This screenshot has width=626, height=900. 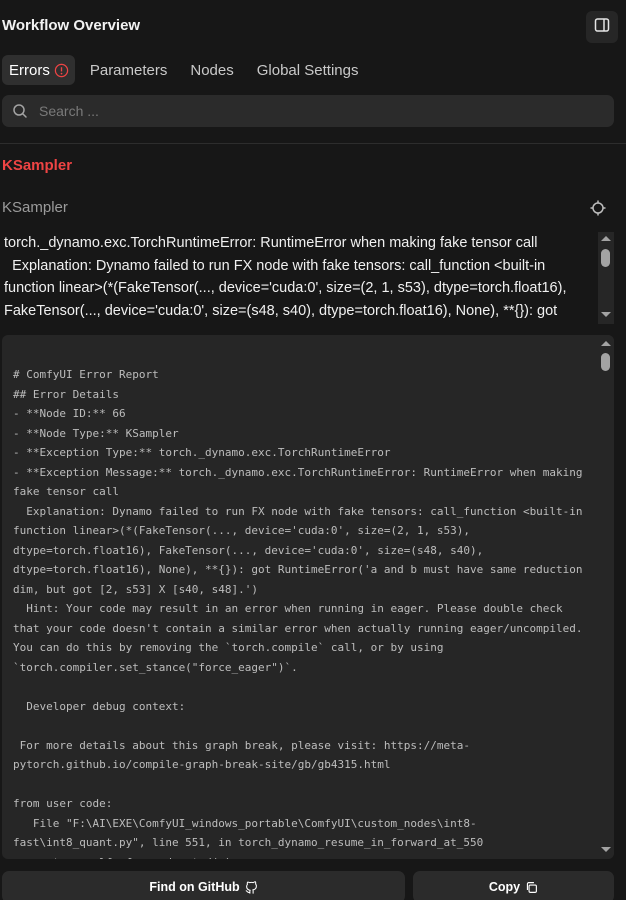 I want to click on search-icon, so click(x=20, y=111).